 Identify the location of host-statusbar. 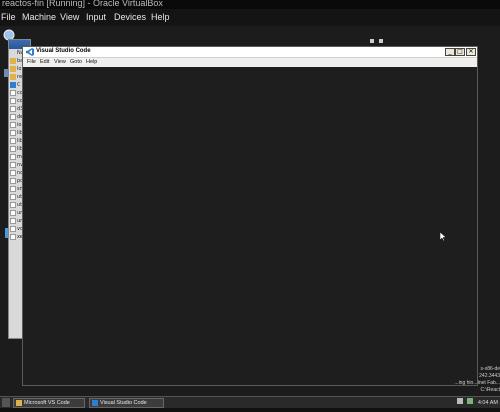
(250, 410).